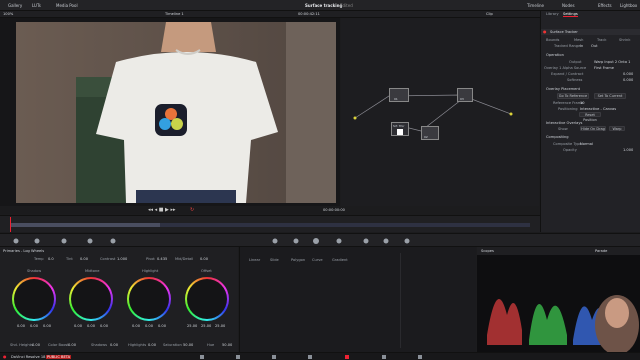  Describe the element at coordinates (36, 5) in the screenshot. I see `luts-tab: LUTs` at that location.